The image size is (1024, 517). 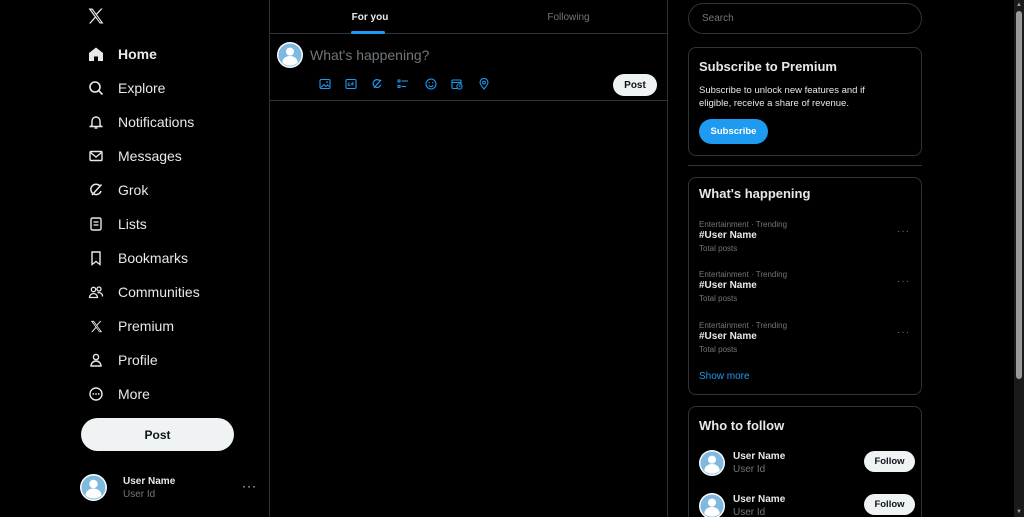 What do you see at coordinates (137, 54) in the screenshot?
I see `nav-label-home: Home` at bounding box center [137, 54].